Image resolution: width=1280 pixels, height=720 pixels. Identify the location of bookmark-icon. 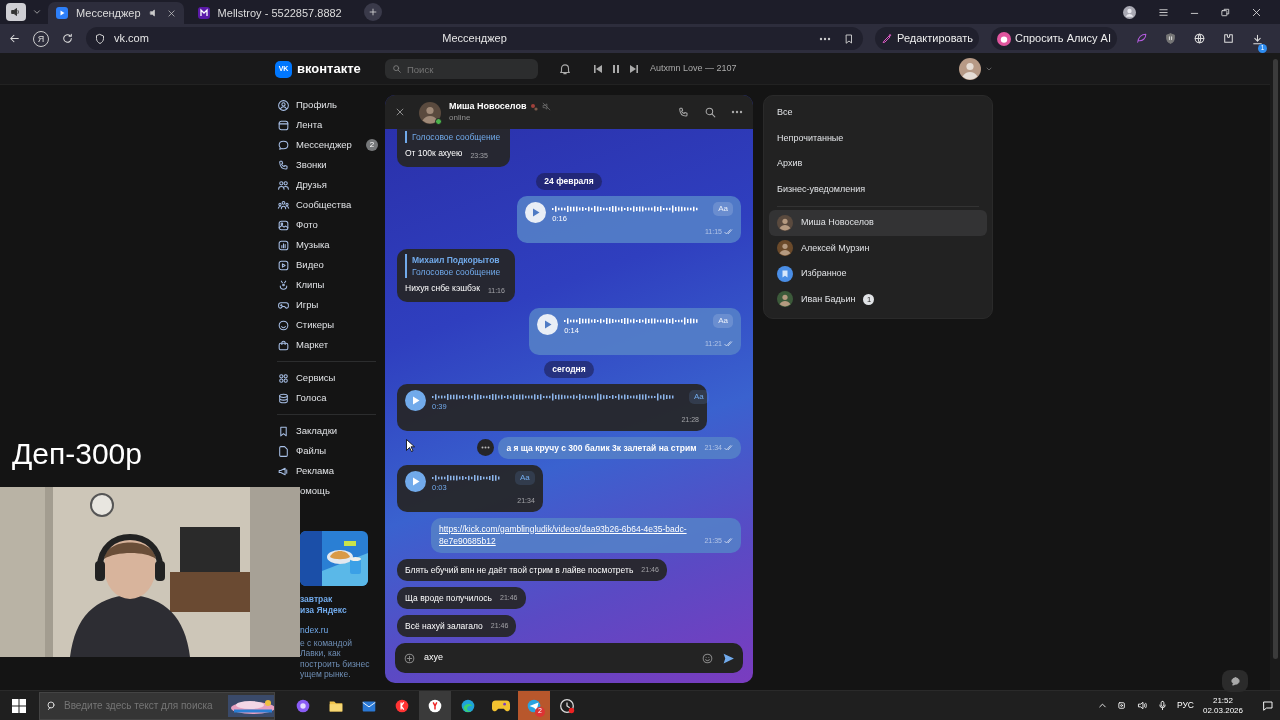
(283, 431).